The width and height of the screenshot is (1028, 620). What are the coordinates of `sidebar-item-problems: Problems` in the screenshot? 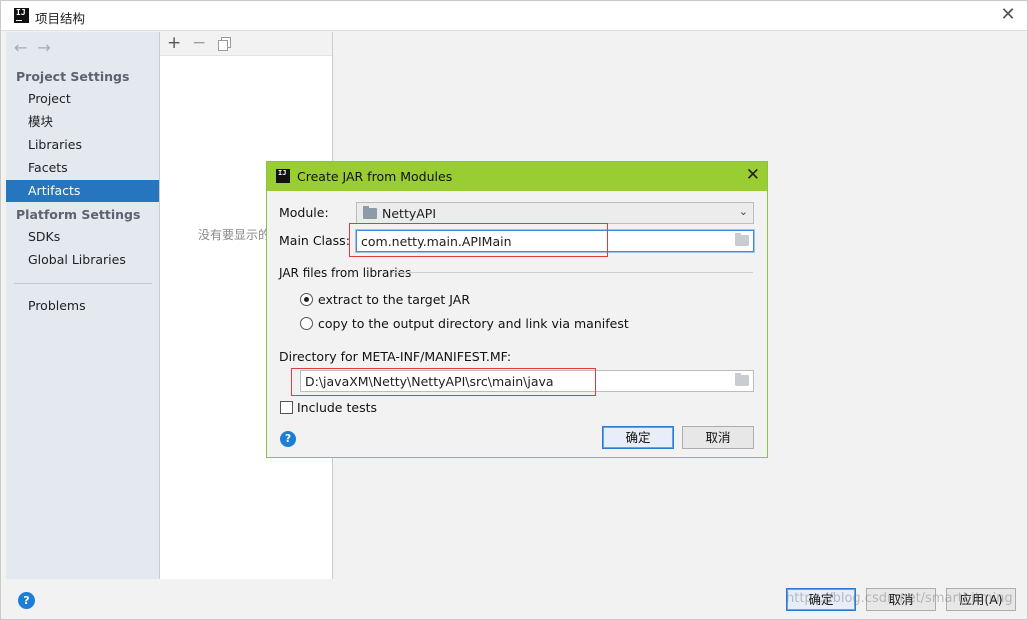 It's located at (82, 306).